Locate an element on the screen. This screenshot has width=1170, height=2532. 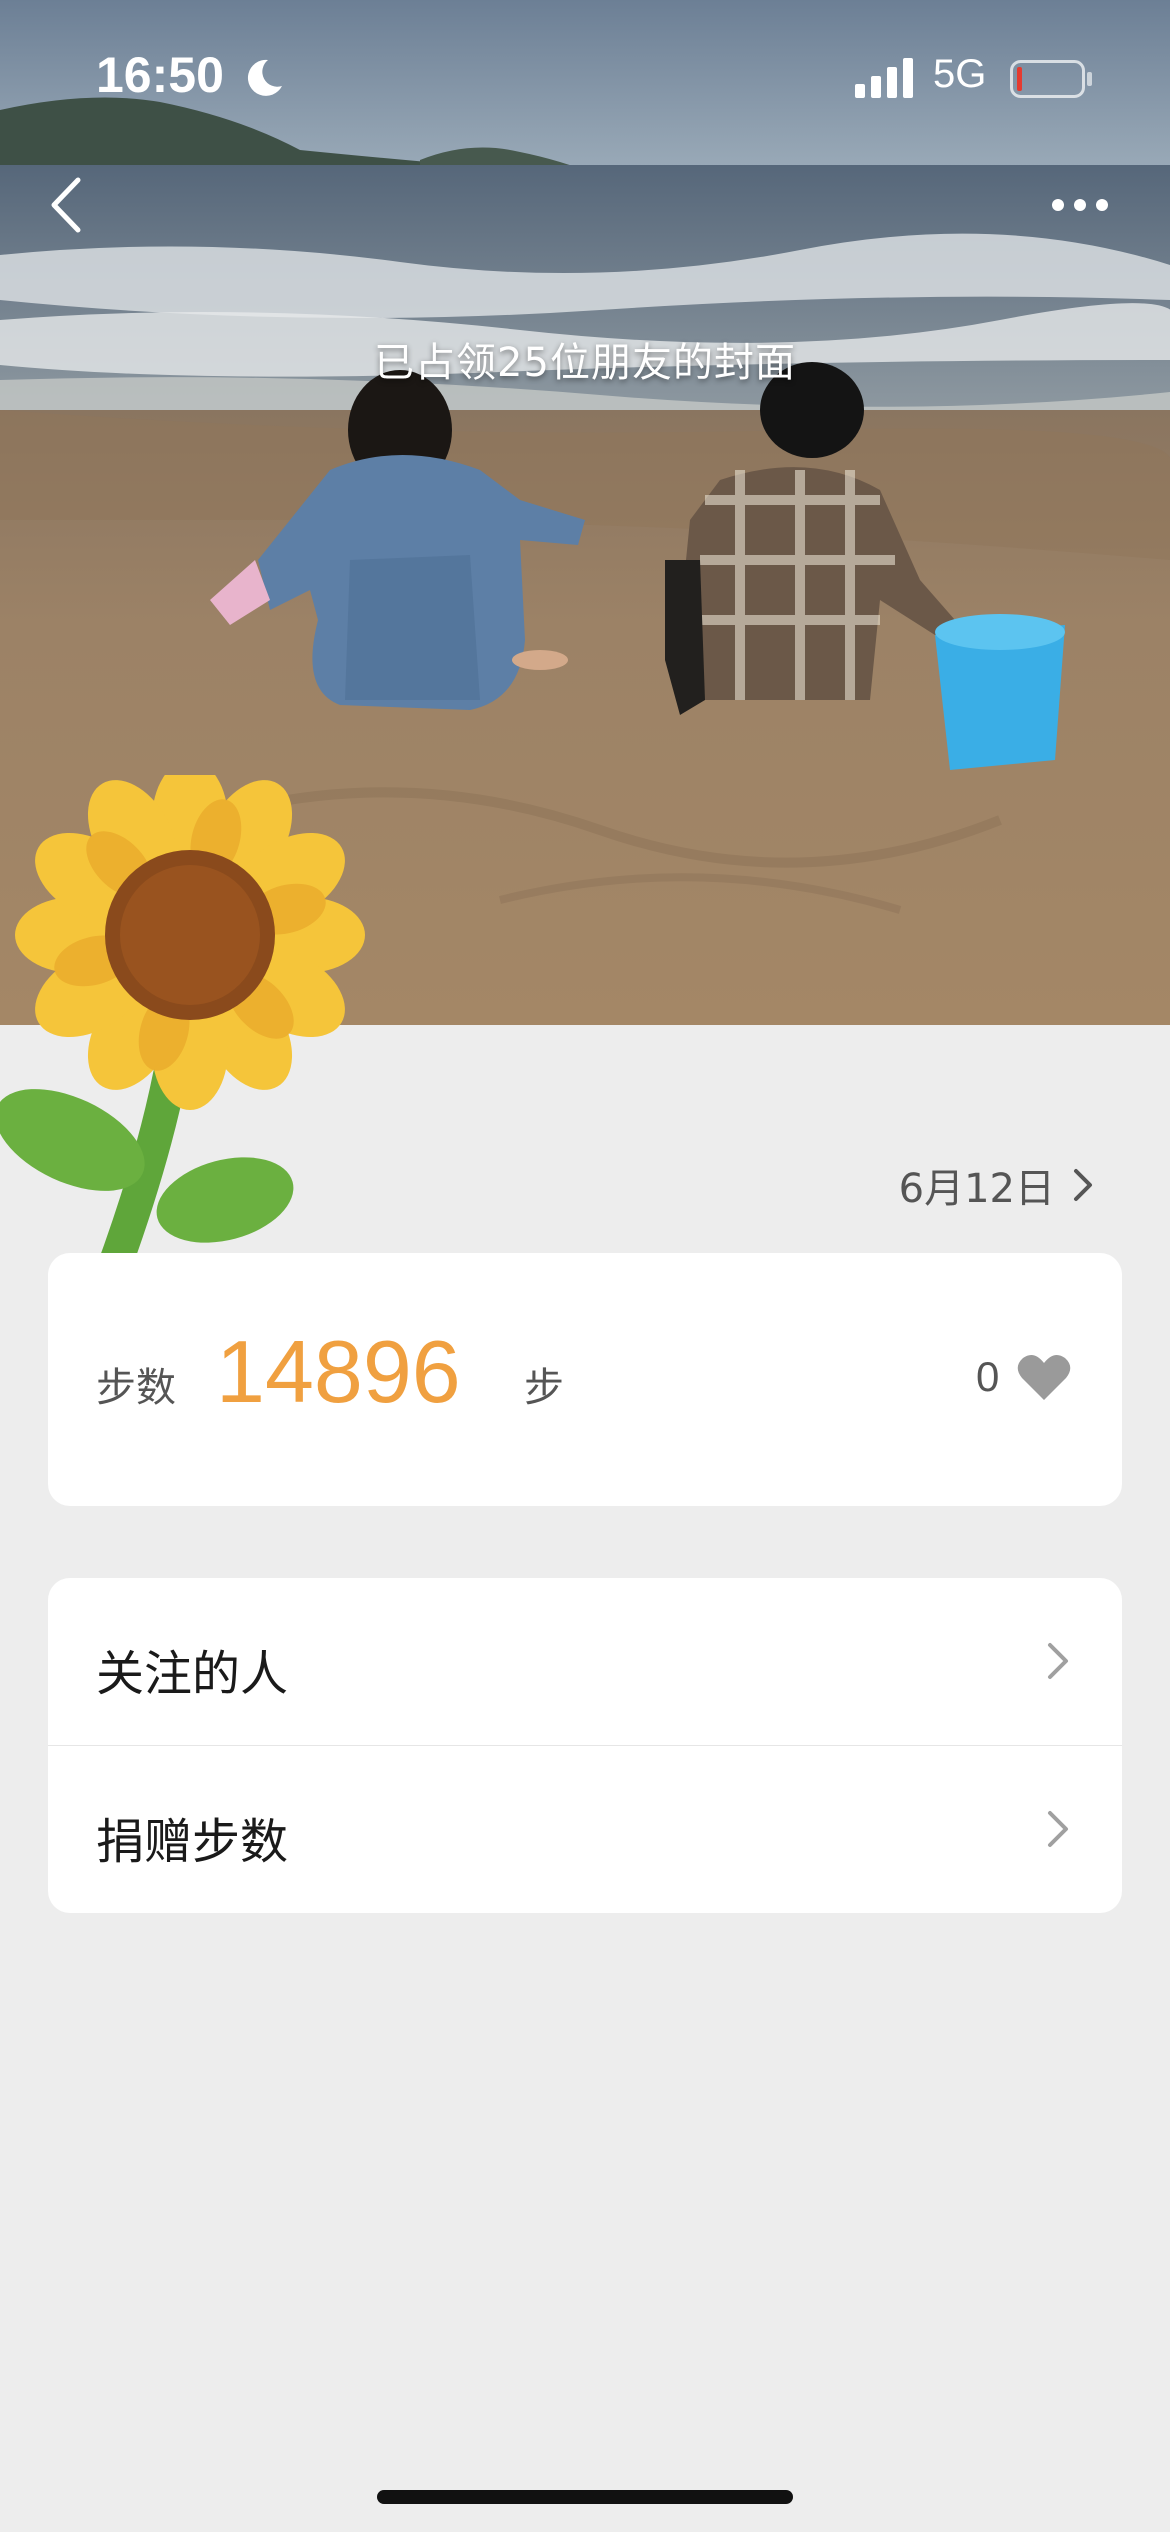
menu-item-label: 关注的人 is located at coordinates (192, 1674).